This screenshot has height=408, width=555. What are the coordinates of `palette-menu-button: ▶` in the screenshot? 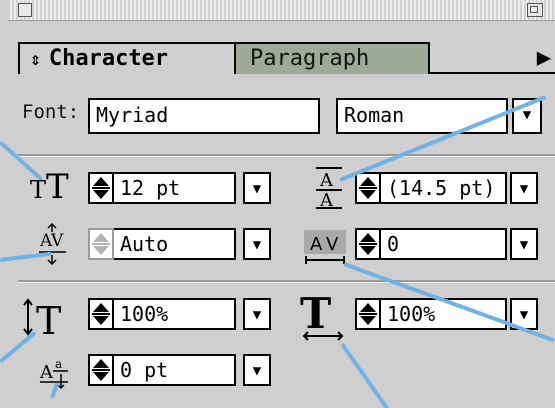 It's located at (544, 58).